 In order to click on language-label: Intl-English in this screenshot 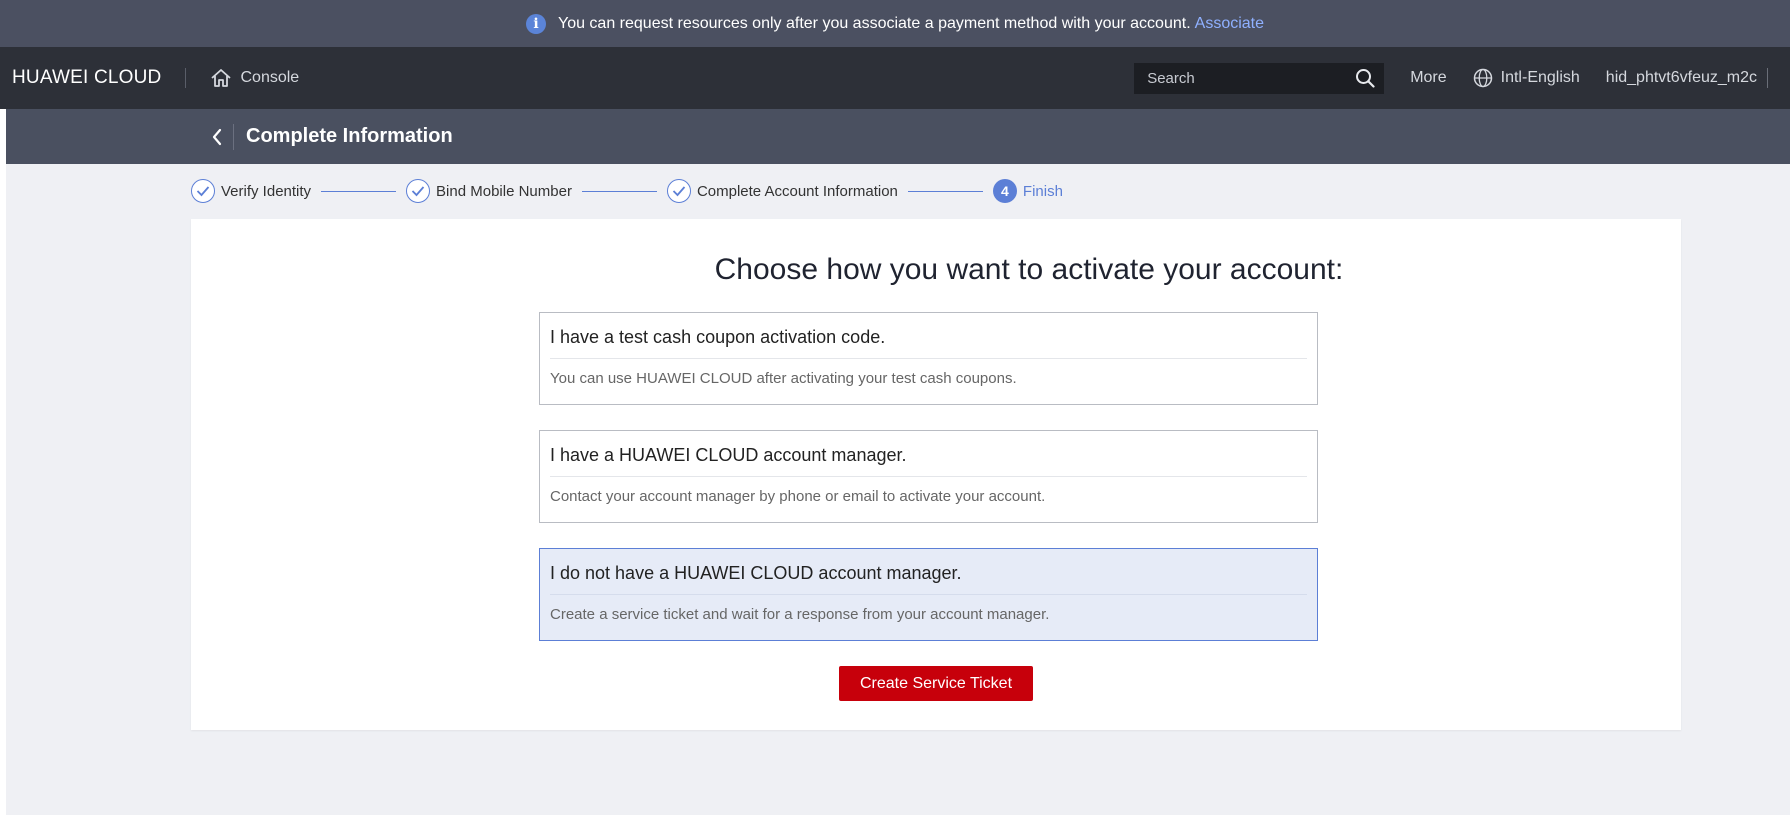, I will do `click(1540, 77)`.